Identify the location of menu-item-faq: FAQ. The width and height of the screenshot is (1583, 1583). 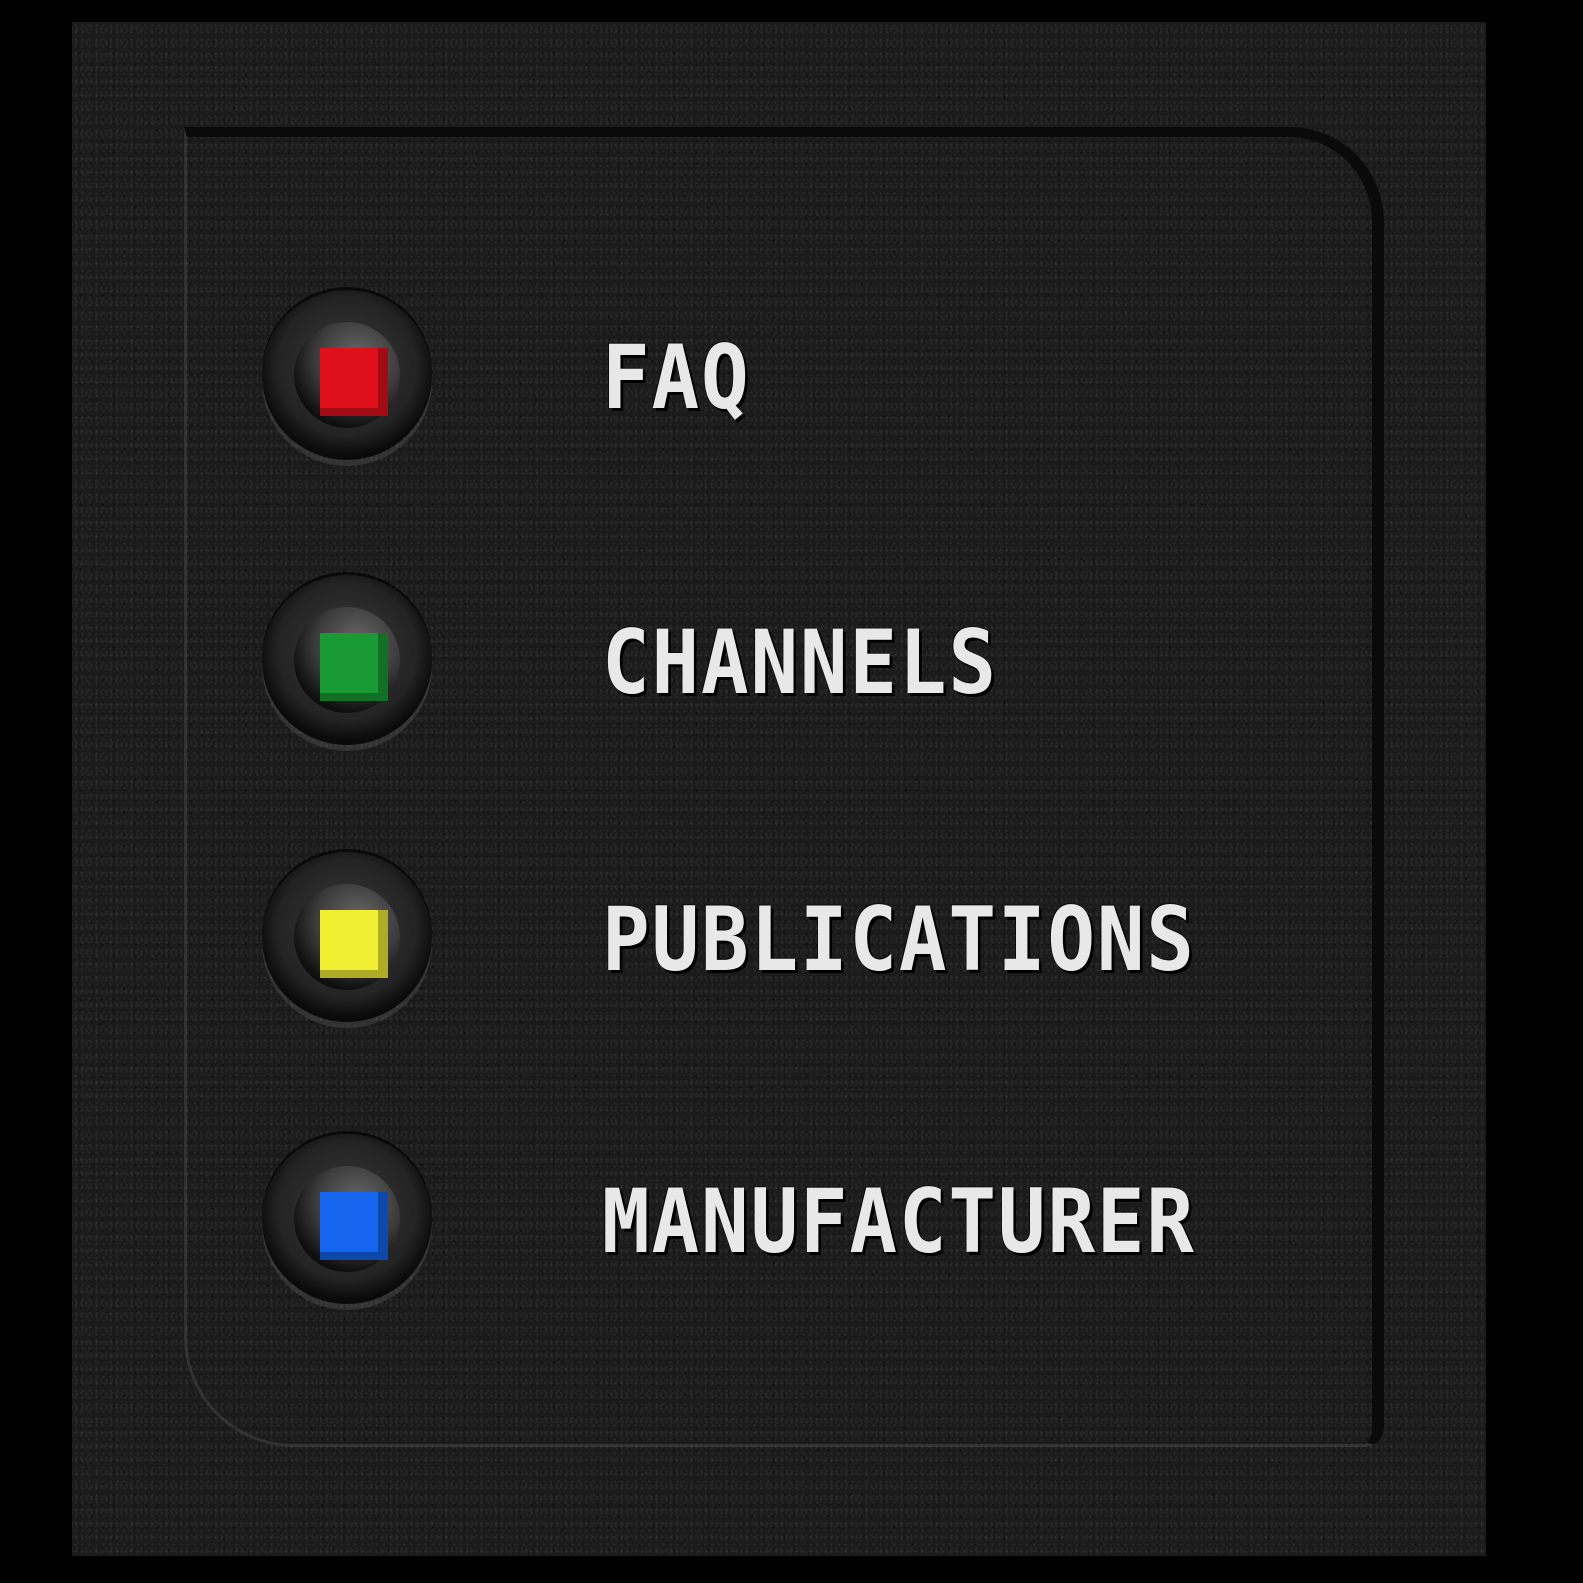
(787, 375).